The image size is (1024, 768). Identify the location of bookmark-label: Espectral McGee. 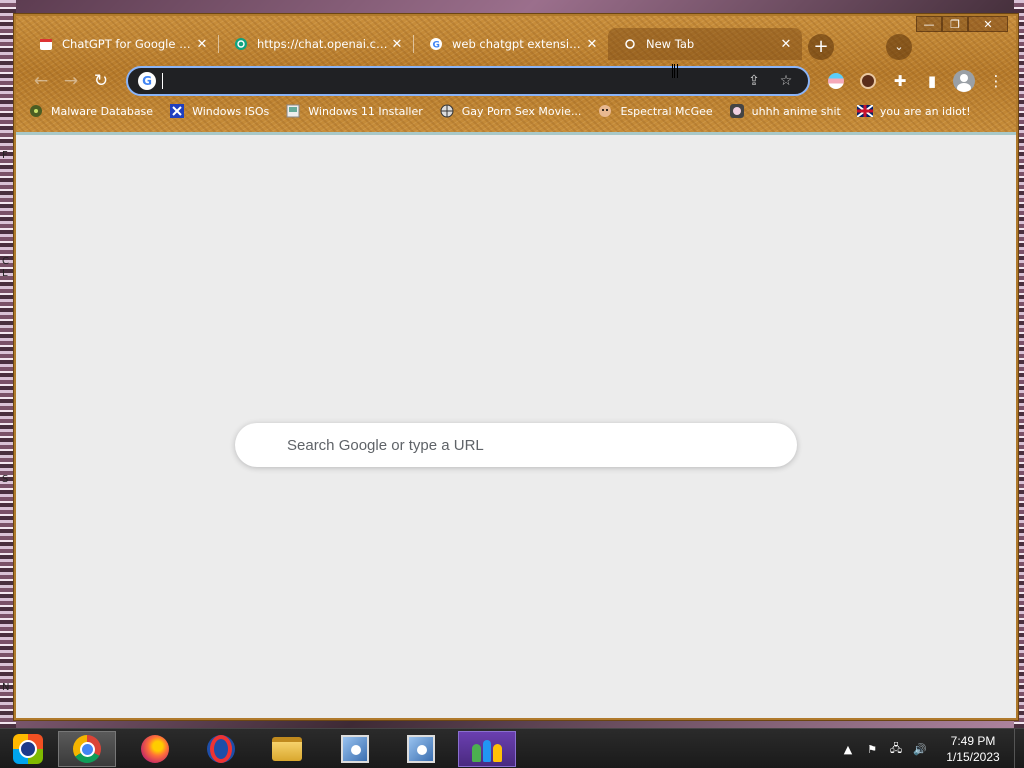
(666, 111).